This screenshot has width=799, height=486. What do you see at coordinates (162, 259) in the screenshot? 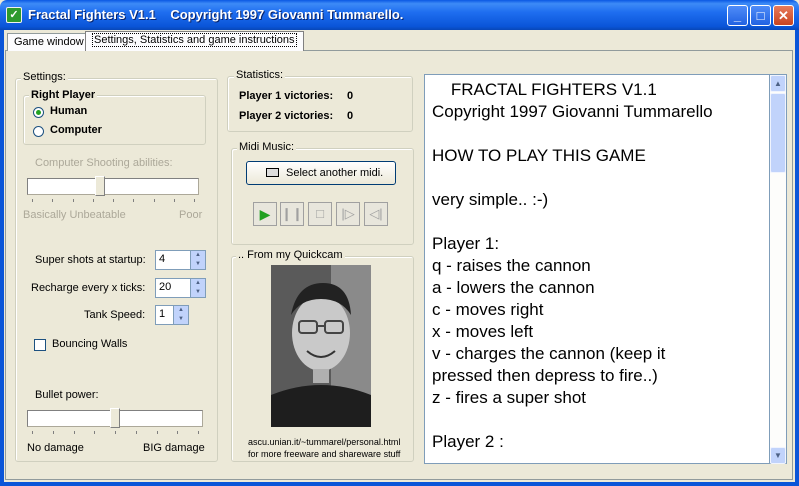
I see `super-shots-value: 4` at bounding box center [162, 259].